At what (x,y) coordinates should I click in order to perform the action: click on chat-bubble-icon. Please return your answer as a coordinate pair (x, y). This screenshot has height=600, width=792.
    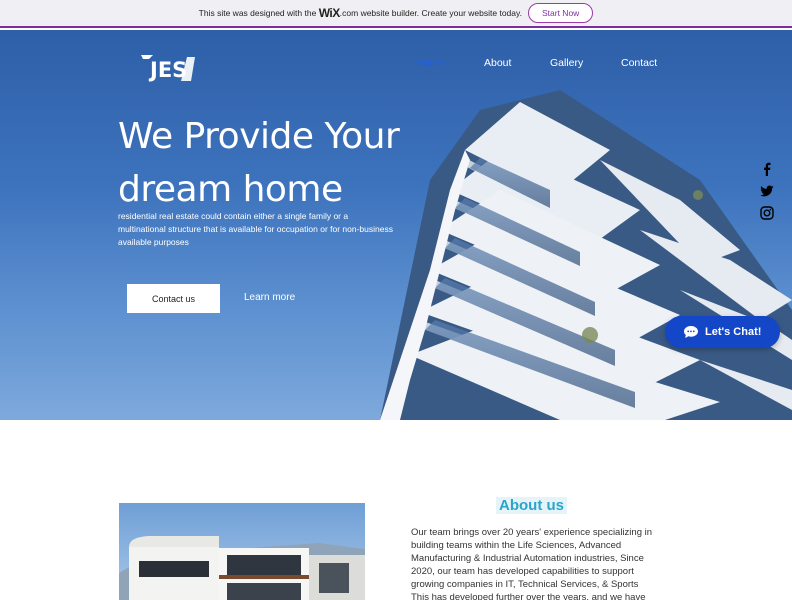
    Looking at the image, I should click on (691, 332).